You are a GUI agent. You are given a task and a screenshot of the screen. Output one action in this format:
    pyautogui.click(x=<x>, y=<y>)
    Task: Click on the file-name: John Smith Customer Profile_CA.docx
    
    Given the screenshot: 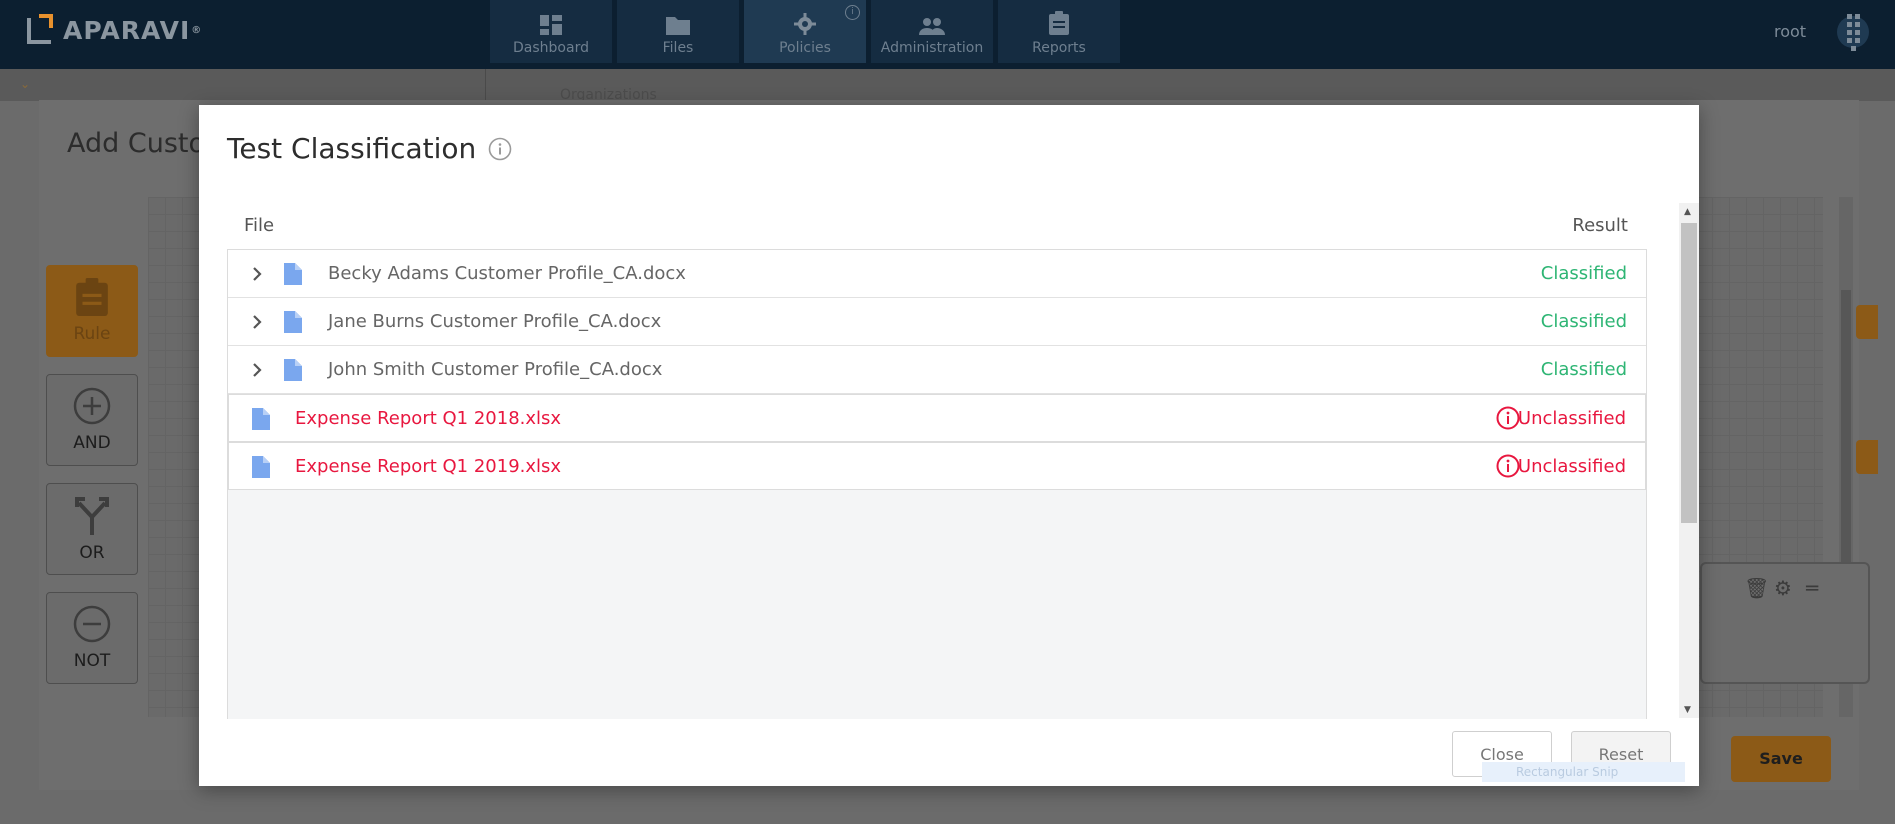 What is the action you would take?
    pyautogui.click(x=495, y=369)
    